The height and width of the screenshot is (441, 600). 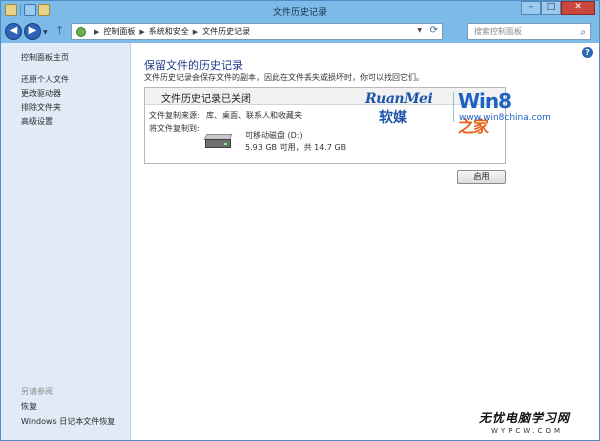 I want to click on control-panel-icon, so click(x=81, y=31).